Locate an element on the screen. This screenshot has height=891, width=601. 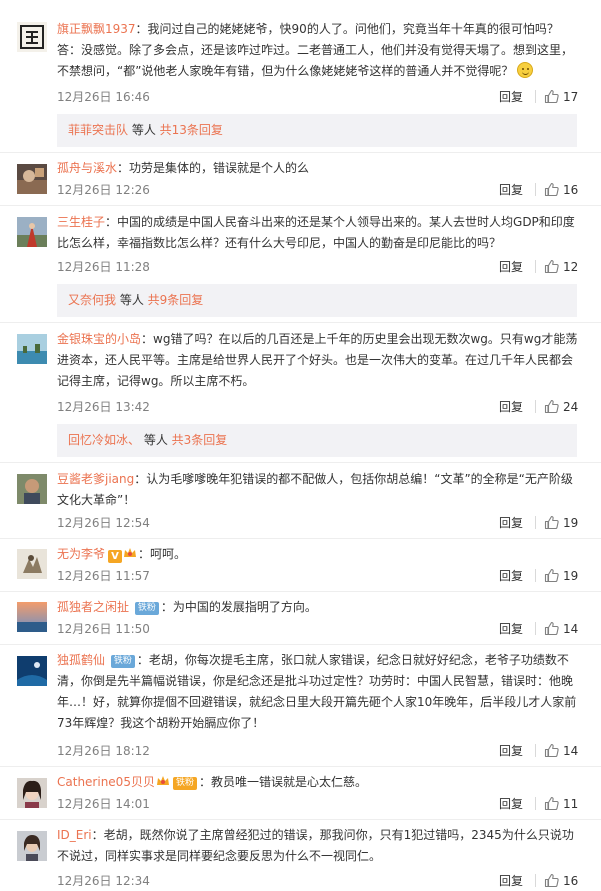
comment-time: 12月26日 12:54 is located at coordinates (103, 523).